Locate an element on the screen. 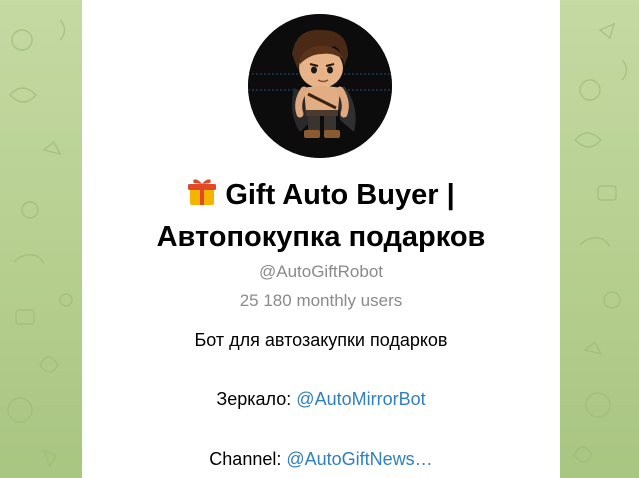 This screenshot has width=639, height=478. bot-title: Gift Auto Buyer | Автопокупка подарков is located at coordinates (321, 216).